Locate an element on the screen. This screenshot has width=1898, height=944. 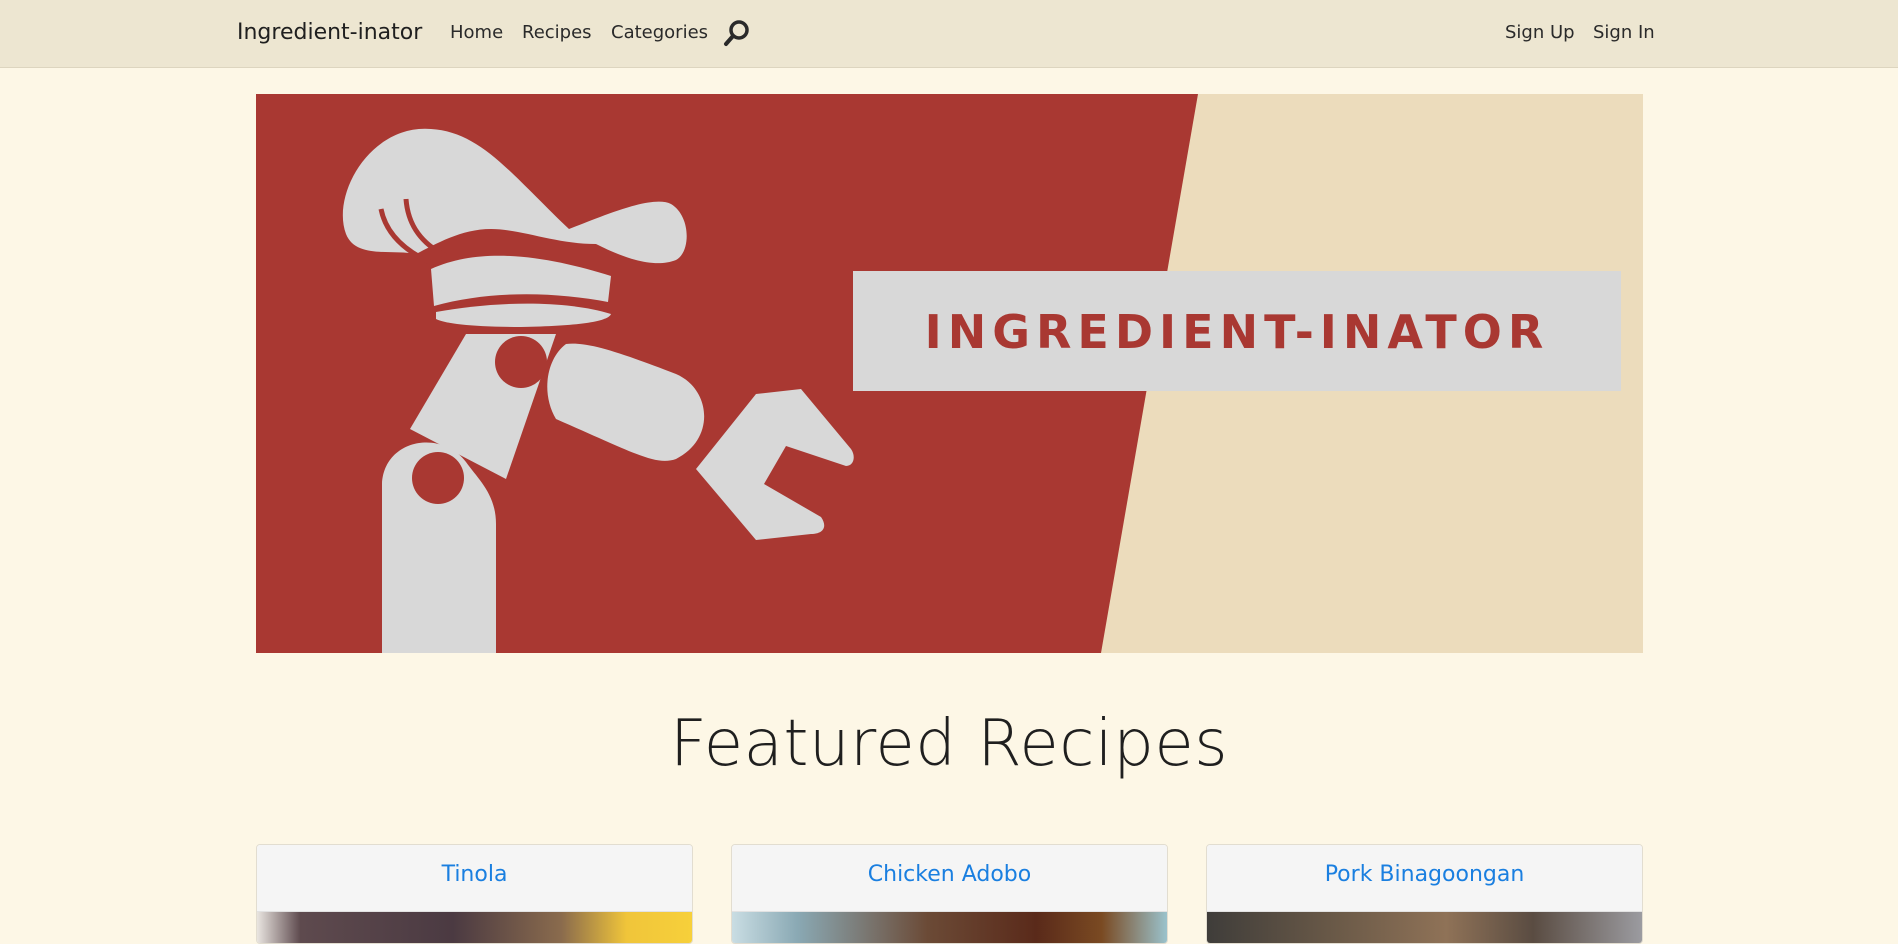
recipe-card-pork-binagoongan: Pork Binagoongan is located at coordinates (1424, 894).